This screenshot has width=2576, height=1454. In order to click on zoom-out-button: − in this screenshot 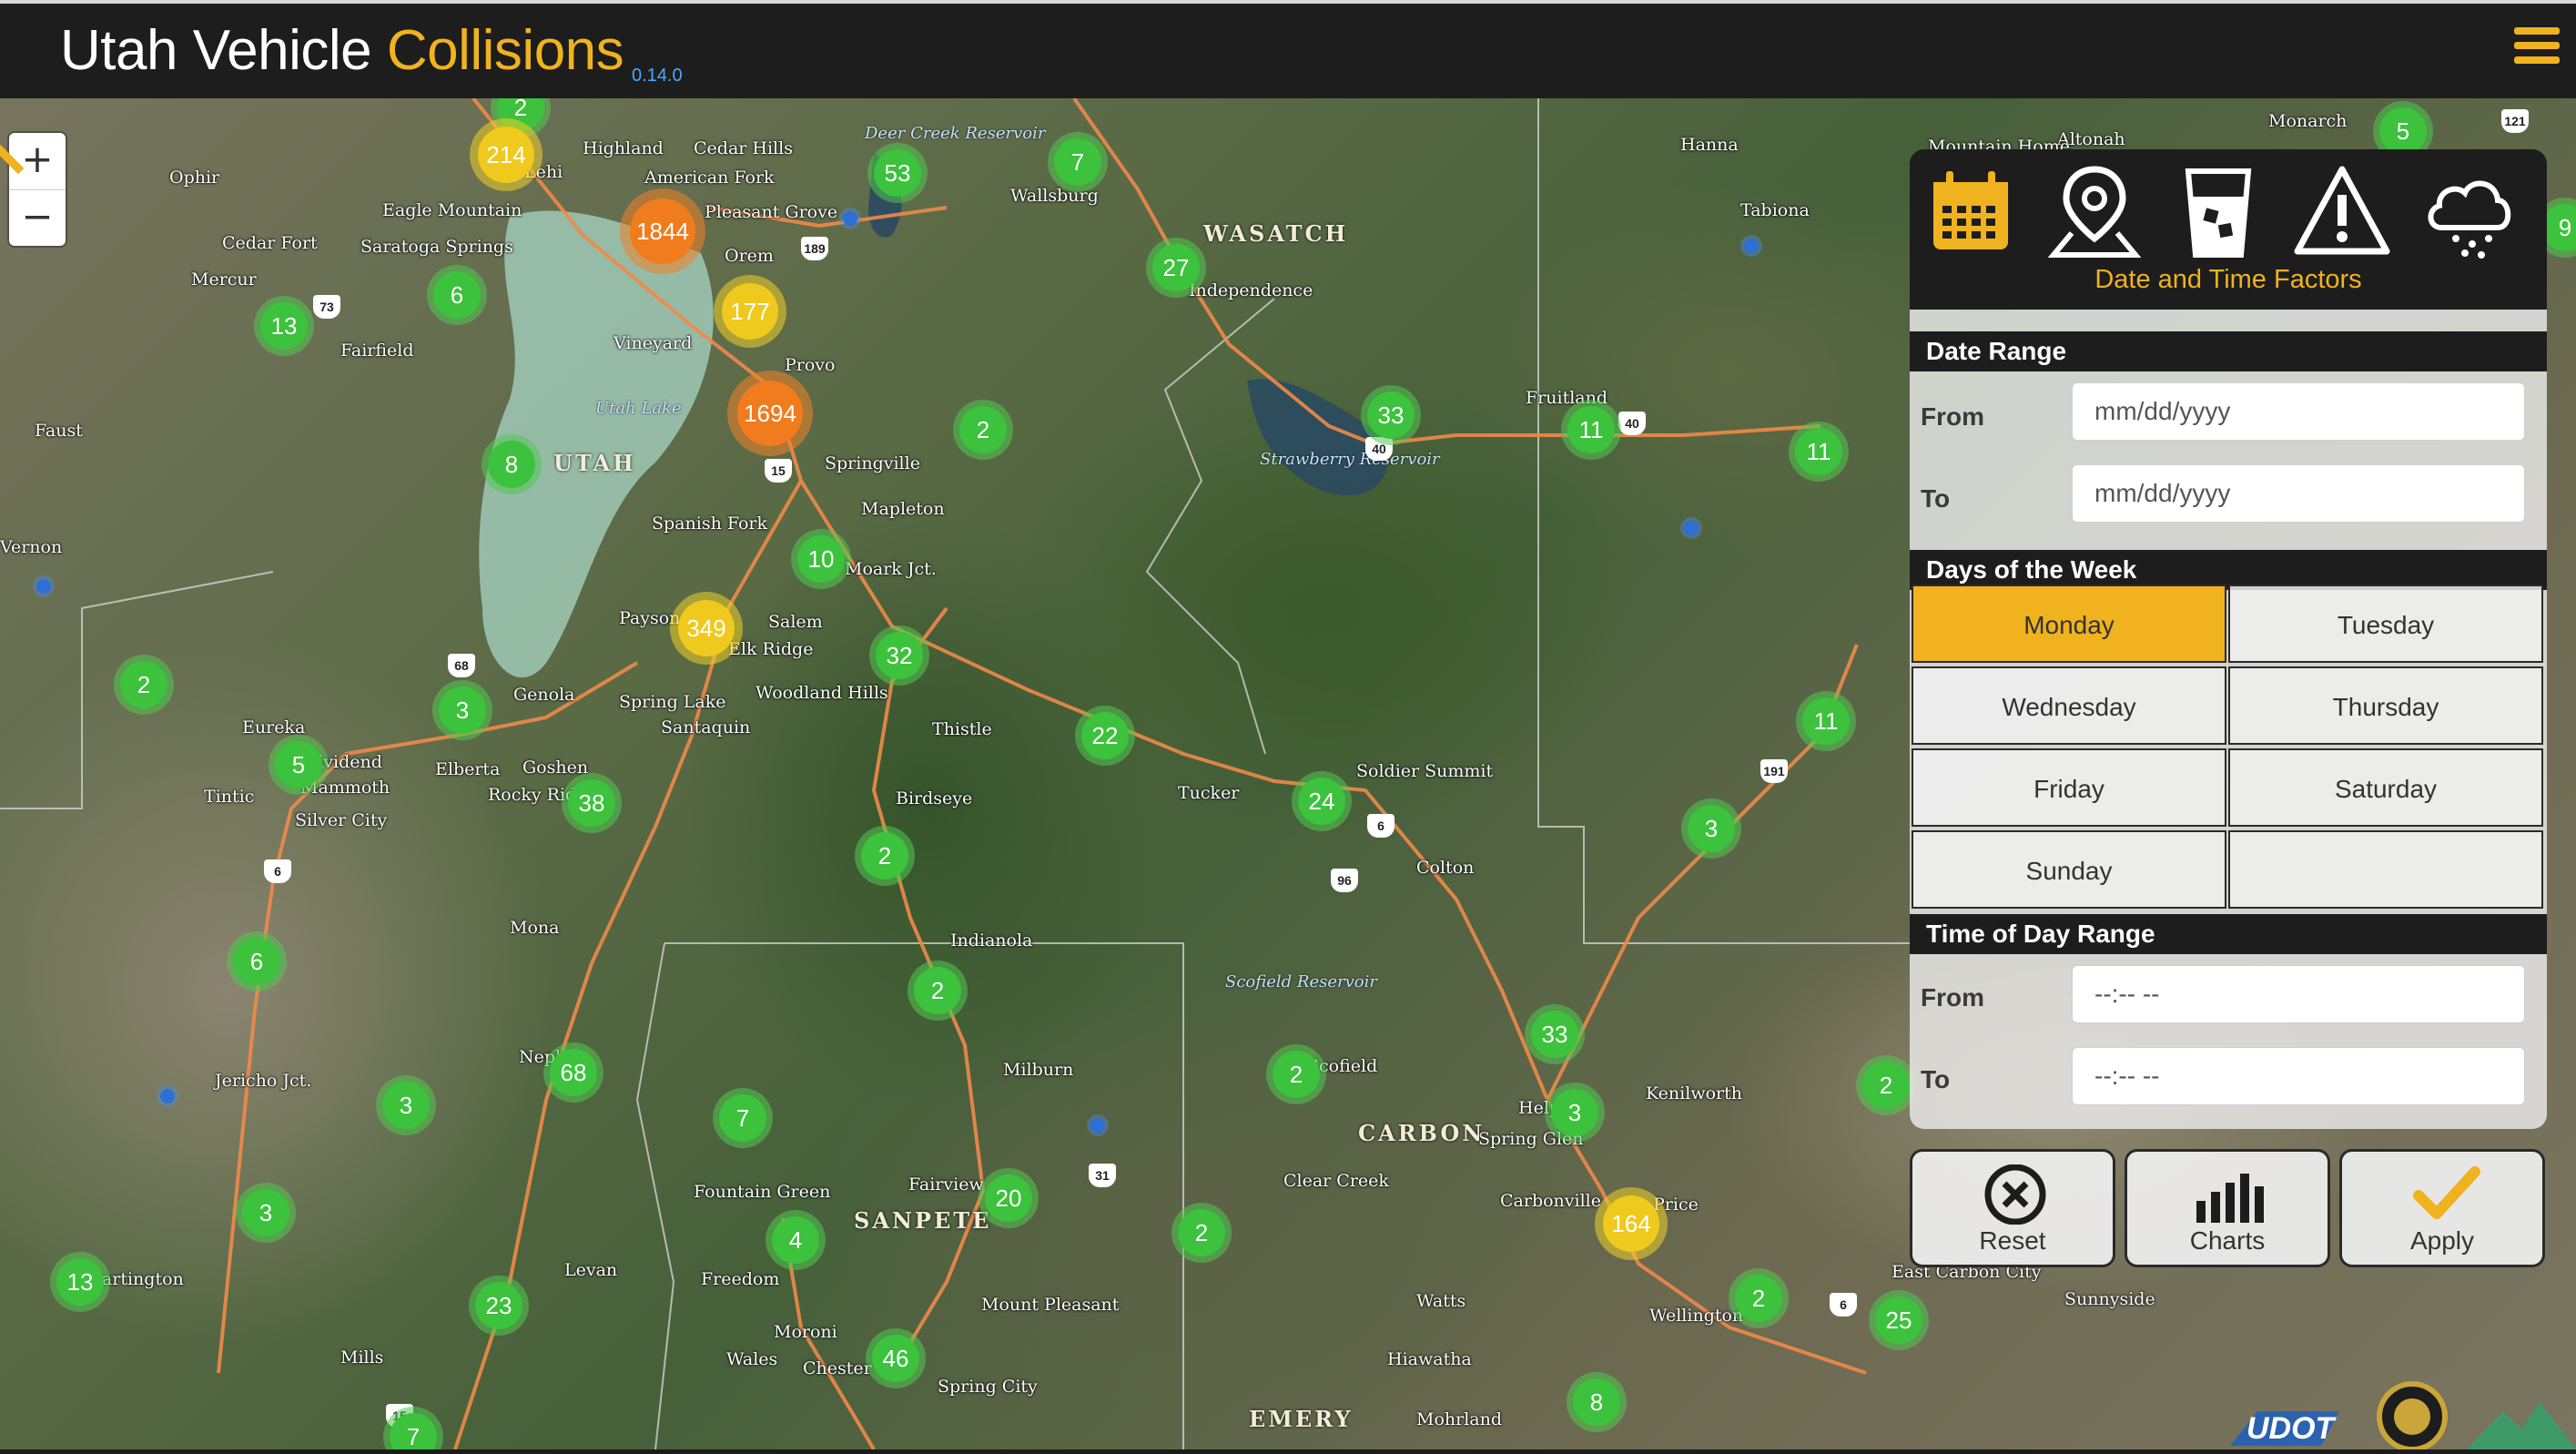, I will do `click(37, 218)`.